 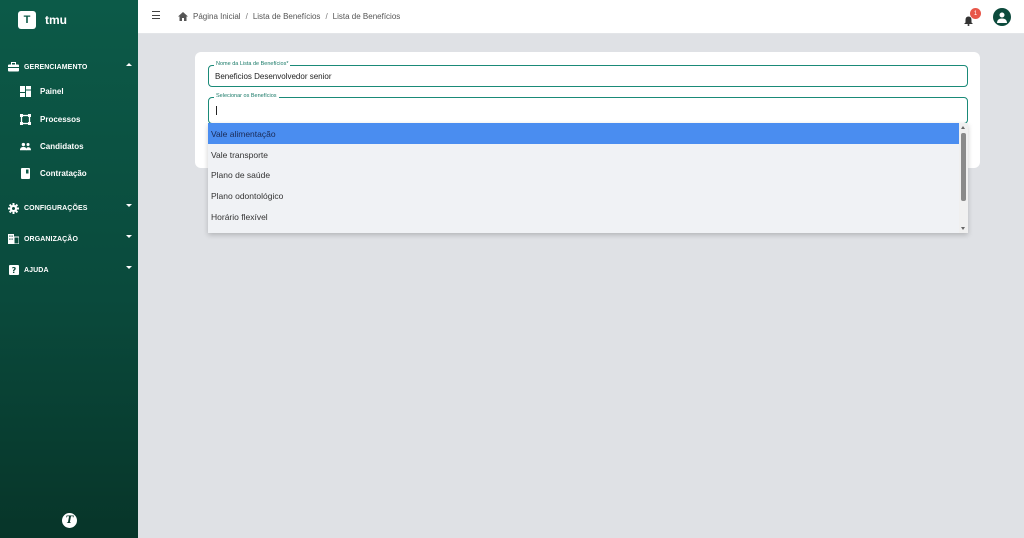 I want to click on sidebar-item-painel: Painel, so click(x=69, y=91).